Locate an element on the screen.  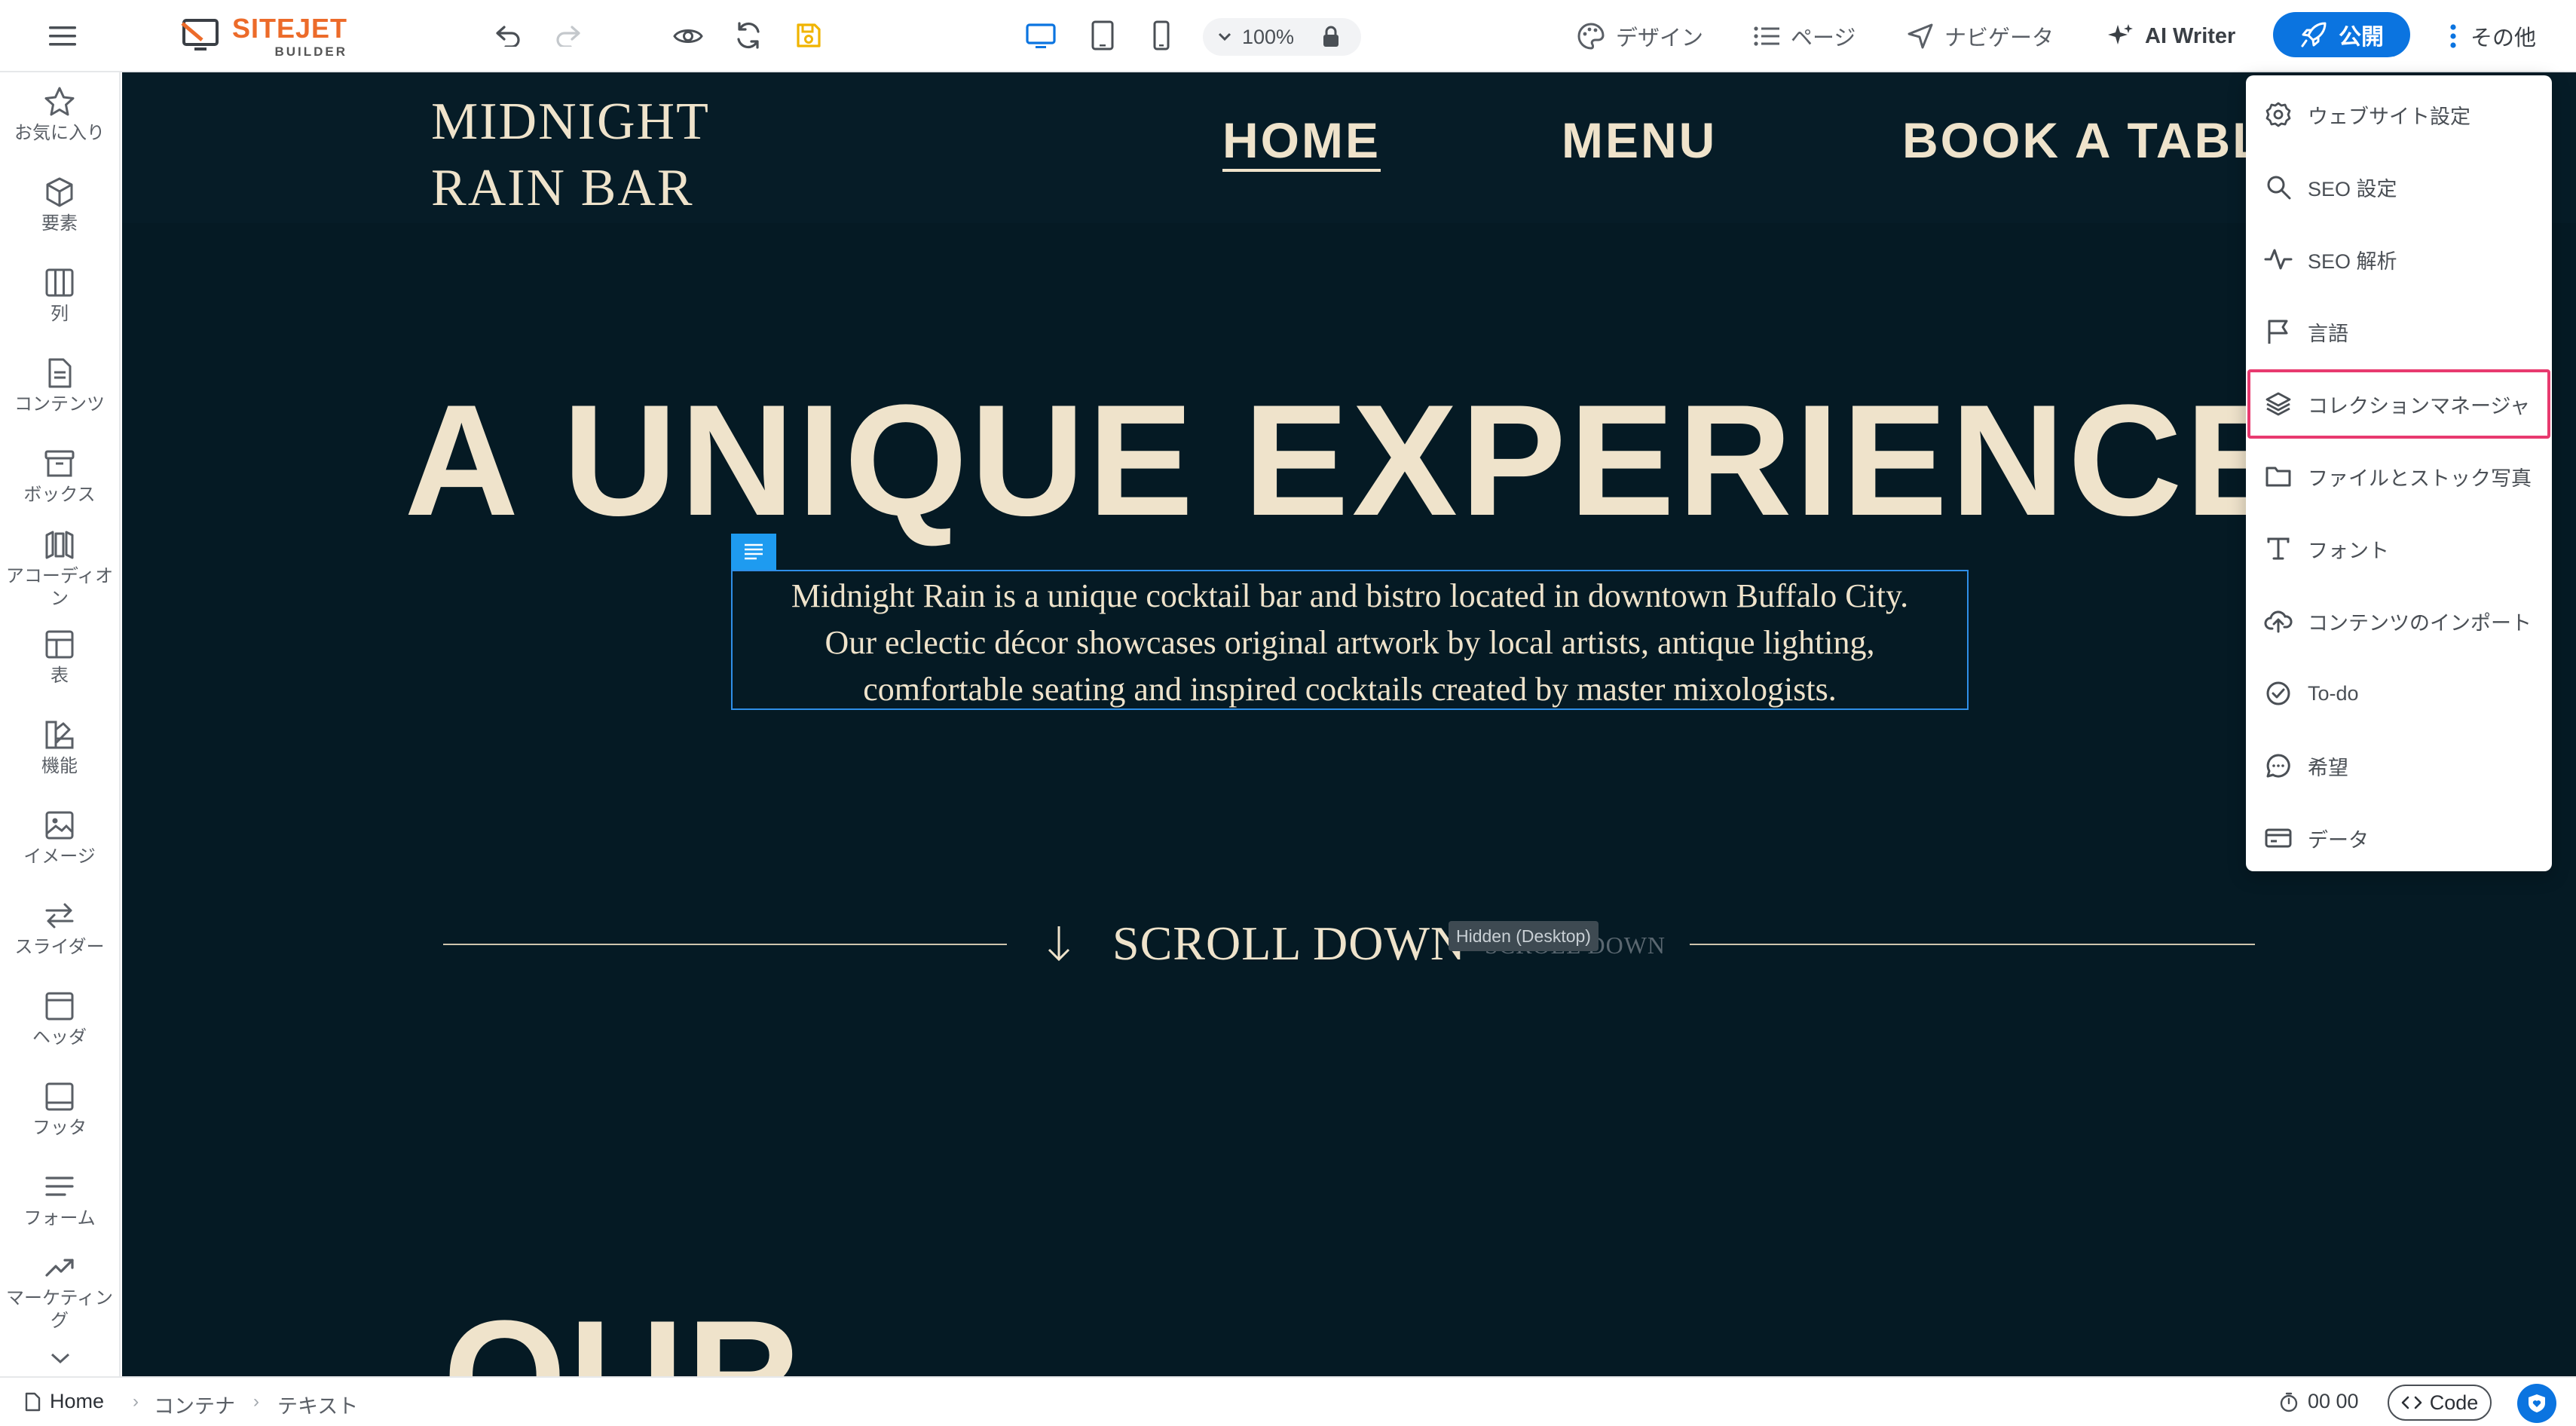
site-nav-home: HOME is located at coordinates (1301, 142).